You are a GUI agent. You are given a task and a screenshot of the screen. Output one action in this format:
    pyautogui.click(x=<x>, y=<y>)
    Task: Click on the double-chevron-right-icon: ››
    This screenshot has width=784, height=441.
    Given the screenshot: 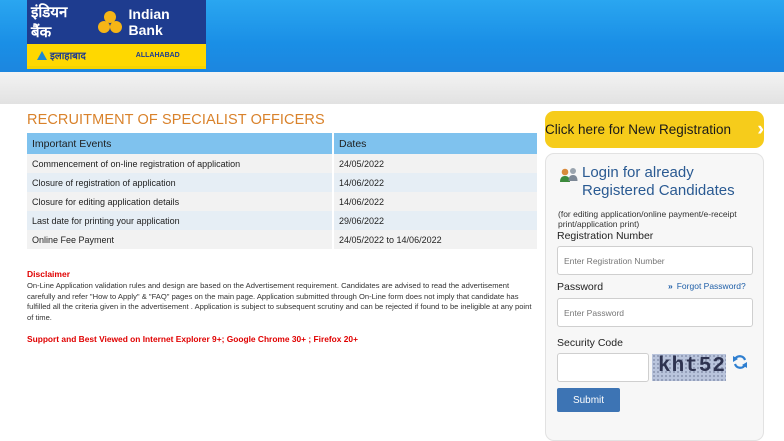 What is the action you would take?
    pyautogui.click(x=759, y=129)
    